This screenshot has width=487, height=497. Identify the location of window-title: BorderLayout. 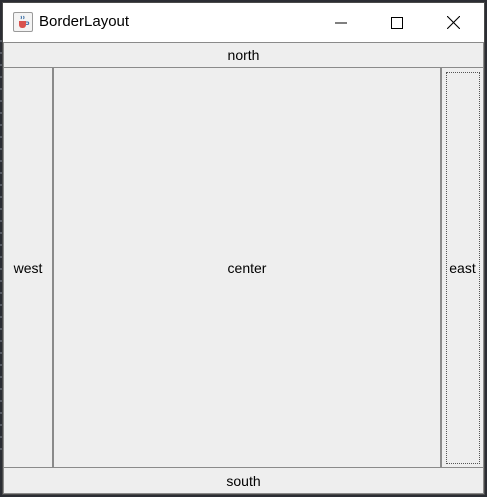
(84, 21).